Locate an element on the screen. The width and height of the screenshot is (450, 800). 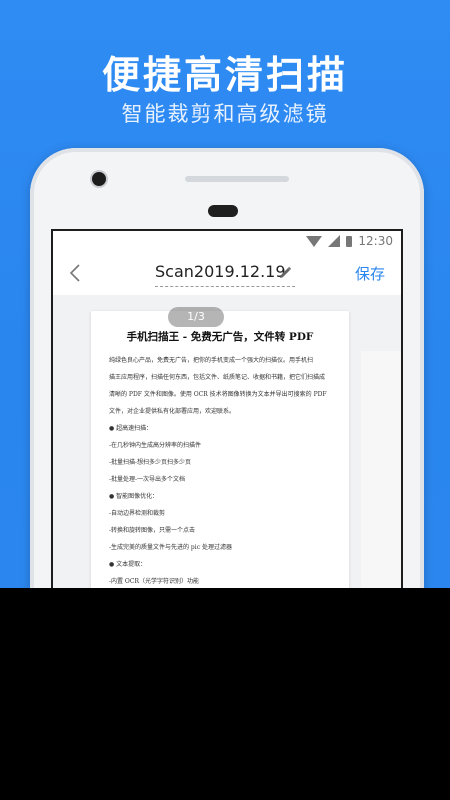
status-bar: 12:30 is located at coordinates (227, 241).